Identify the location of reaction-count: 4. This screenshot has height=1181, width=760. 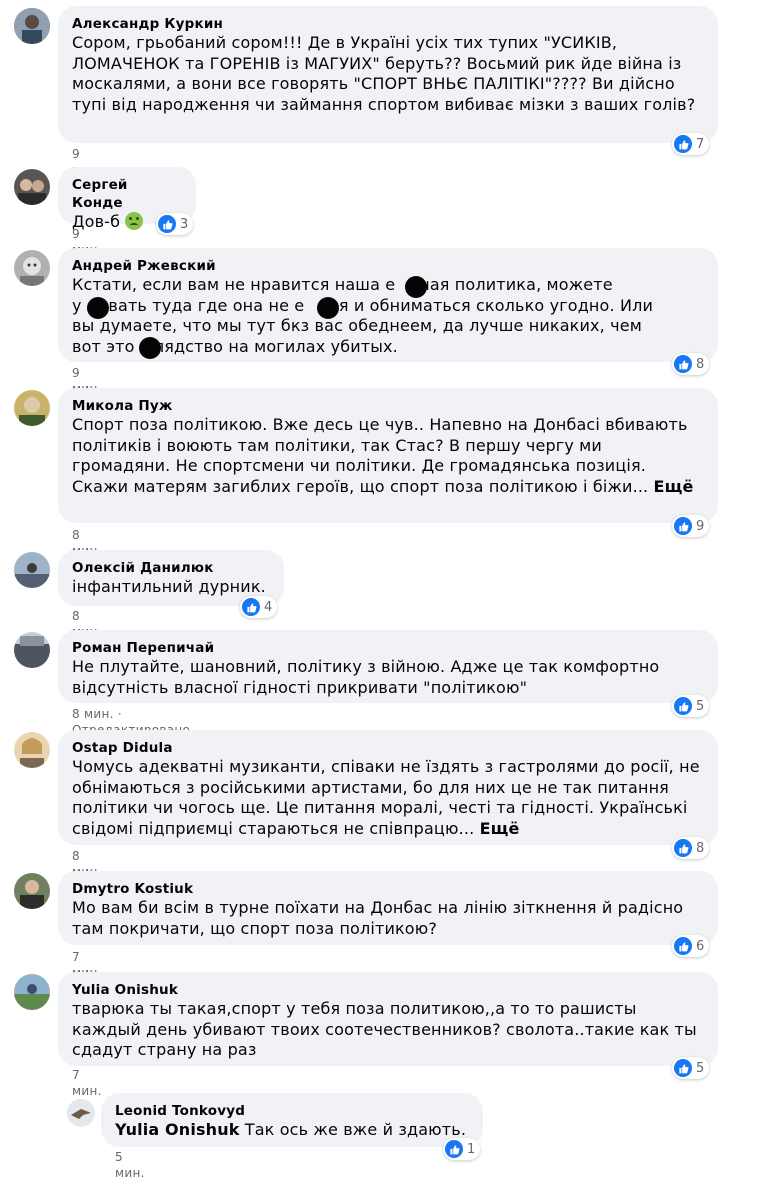
(259, 607).